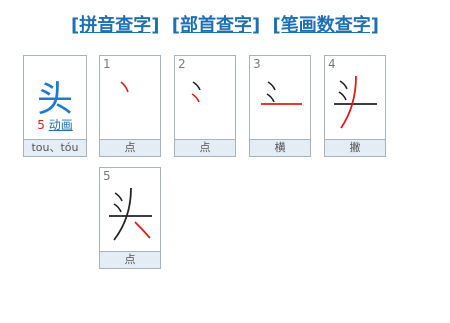 This screenshot has width=450, height=323. Describe the element at coordinates (196, 92) in the screenshot. I see `stroke-2-diagram` at that location.